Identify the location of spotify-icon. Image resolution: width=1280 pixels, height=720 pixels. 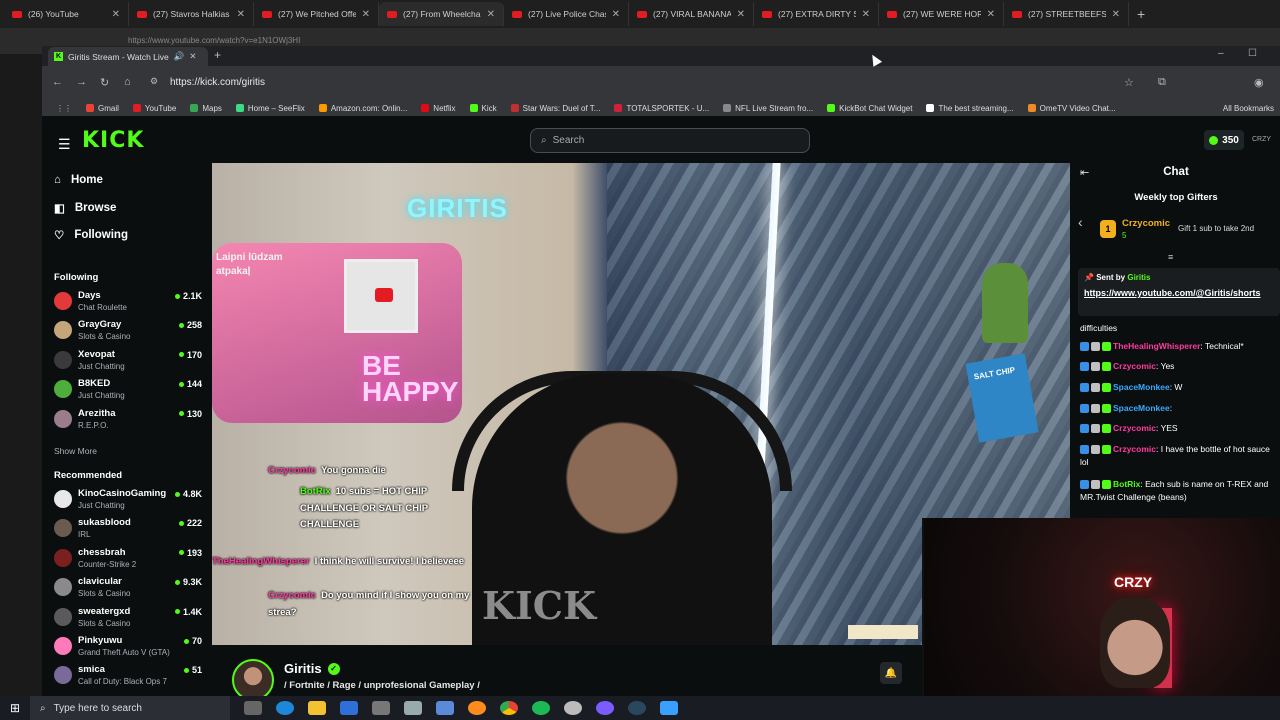
(541, 708).